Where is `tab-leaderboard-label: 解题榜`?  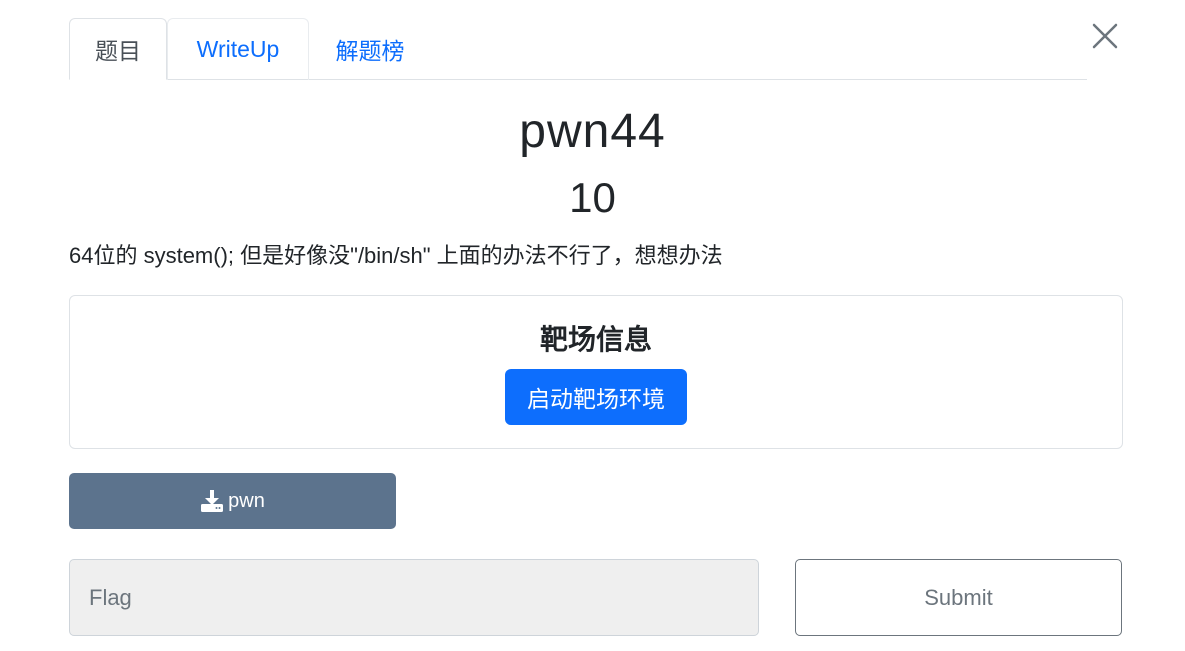 tab-leaderboard-label: 解题榜 is located at coordinates (370, 51).